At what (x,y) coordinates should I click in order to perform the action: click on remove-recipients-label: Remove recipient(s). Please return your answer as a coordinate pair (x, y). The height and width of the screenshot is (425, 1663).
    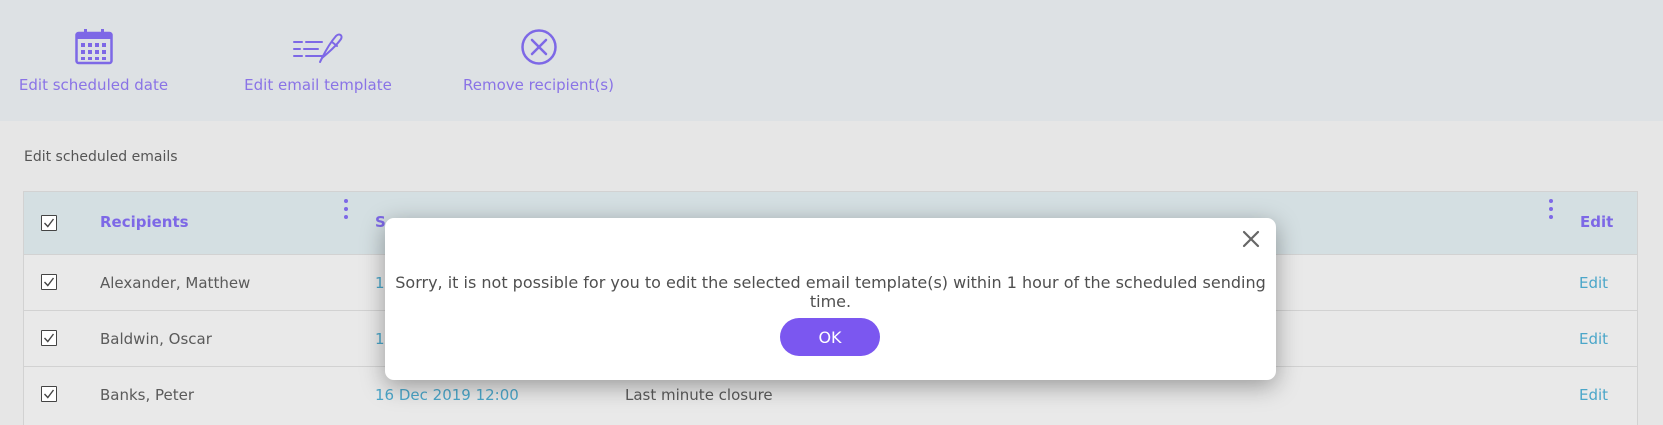
    Looking at the image, I should click on (538, 85).